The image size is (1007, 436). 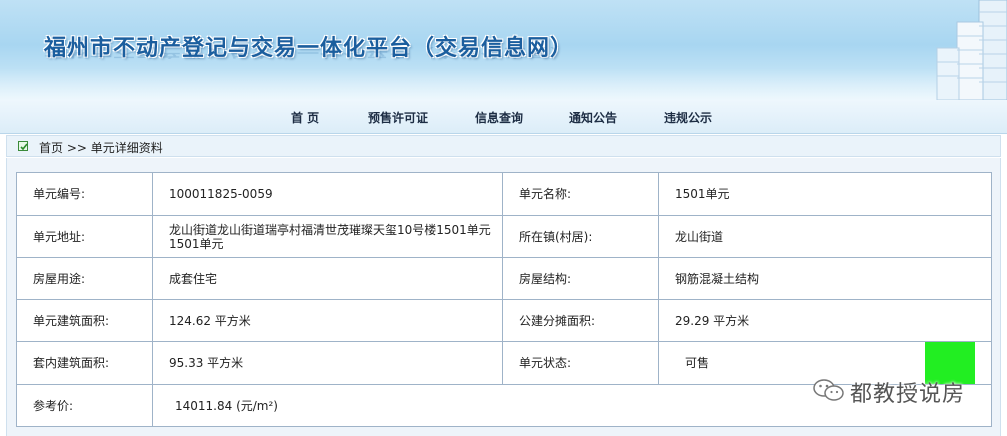 I want to click on inner-area-label: 套内建筑面积:, so click(x=84, y=363).